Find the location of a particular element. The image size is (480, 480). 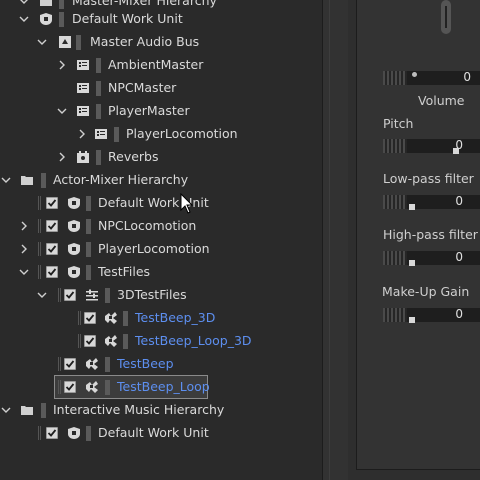

lowpass-value: 0 is located at coordinates (459, 201).